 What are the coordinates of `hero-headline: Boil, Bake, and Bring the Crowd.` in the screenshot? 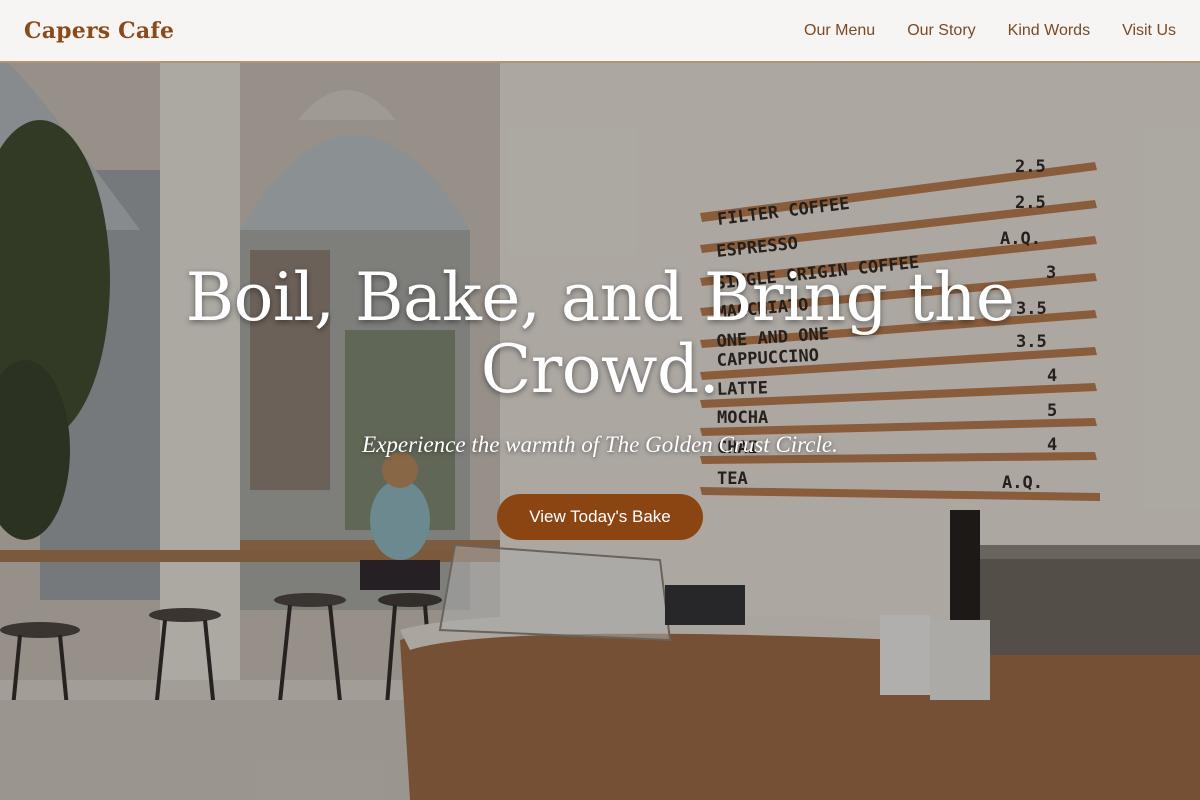 It's located at (600, 333).